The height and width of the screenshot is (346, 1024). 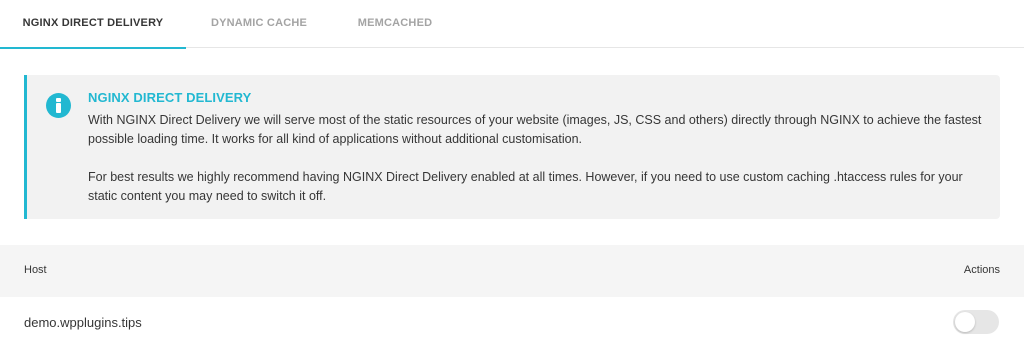 I want to click on info-icon, so click(x=58, y=105).